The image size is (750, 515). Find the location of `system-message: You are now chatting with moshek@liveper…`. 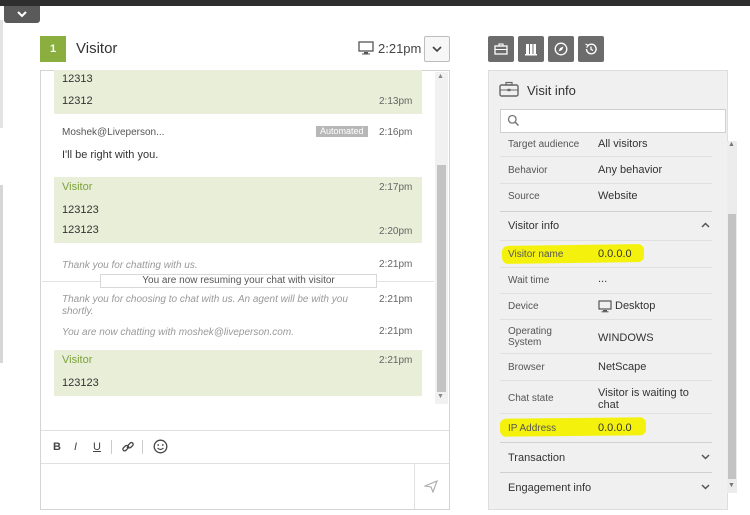

system-message: You are now chatting with moshek@liveper… is located at coordinates (178, 332).